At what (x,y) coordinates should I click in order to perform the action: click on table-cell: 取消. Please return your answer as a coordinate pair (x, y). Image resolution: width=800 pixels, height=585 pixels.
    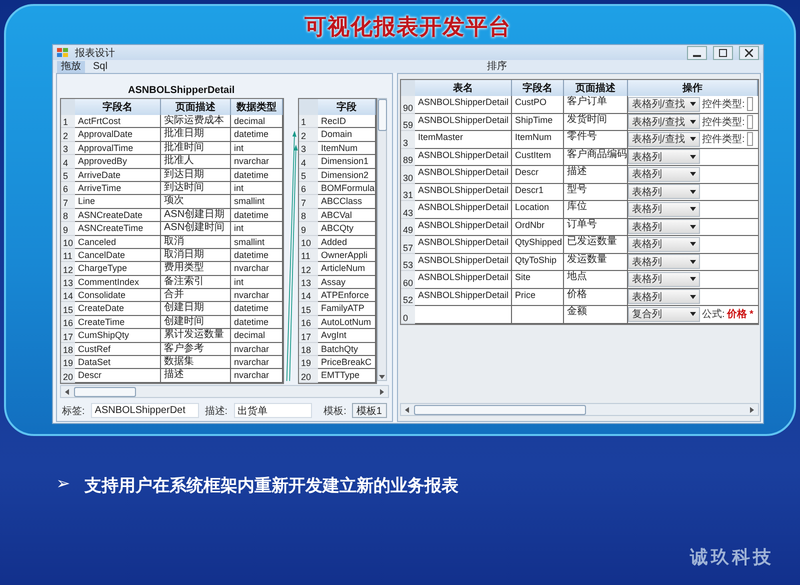
    Looking at the image, I should click on (196, 242).